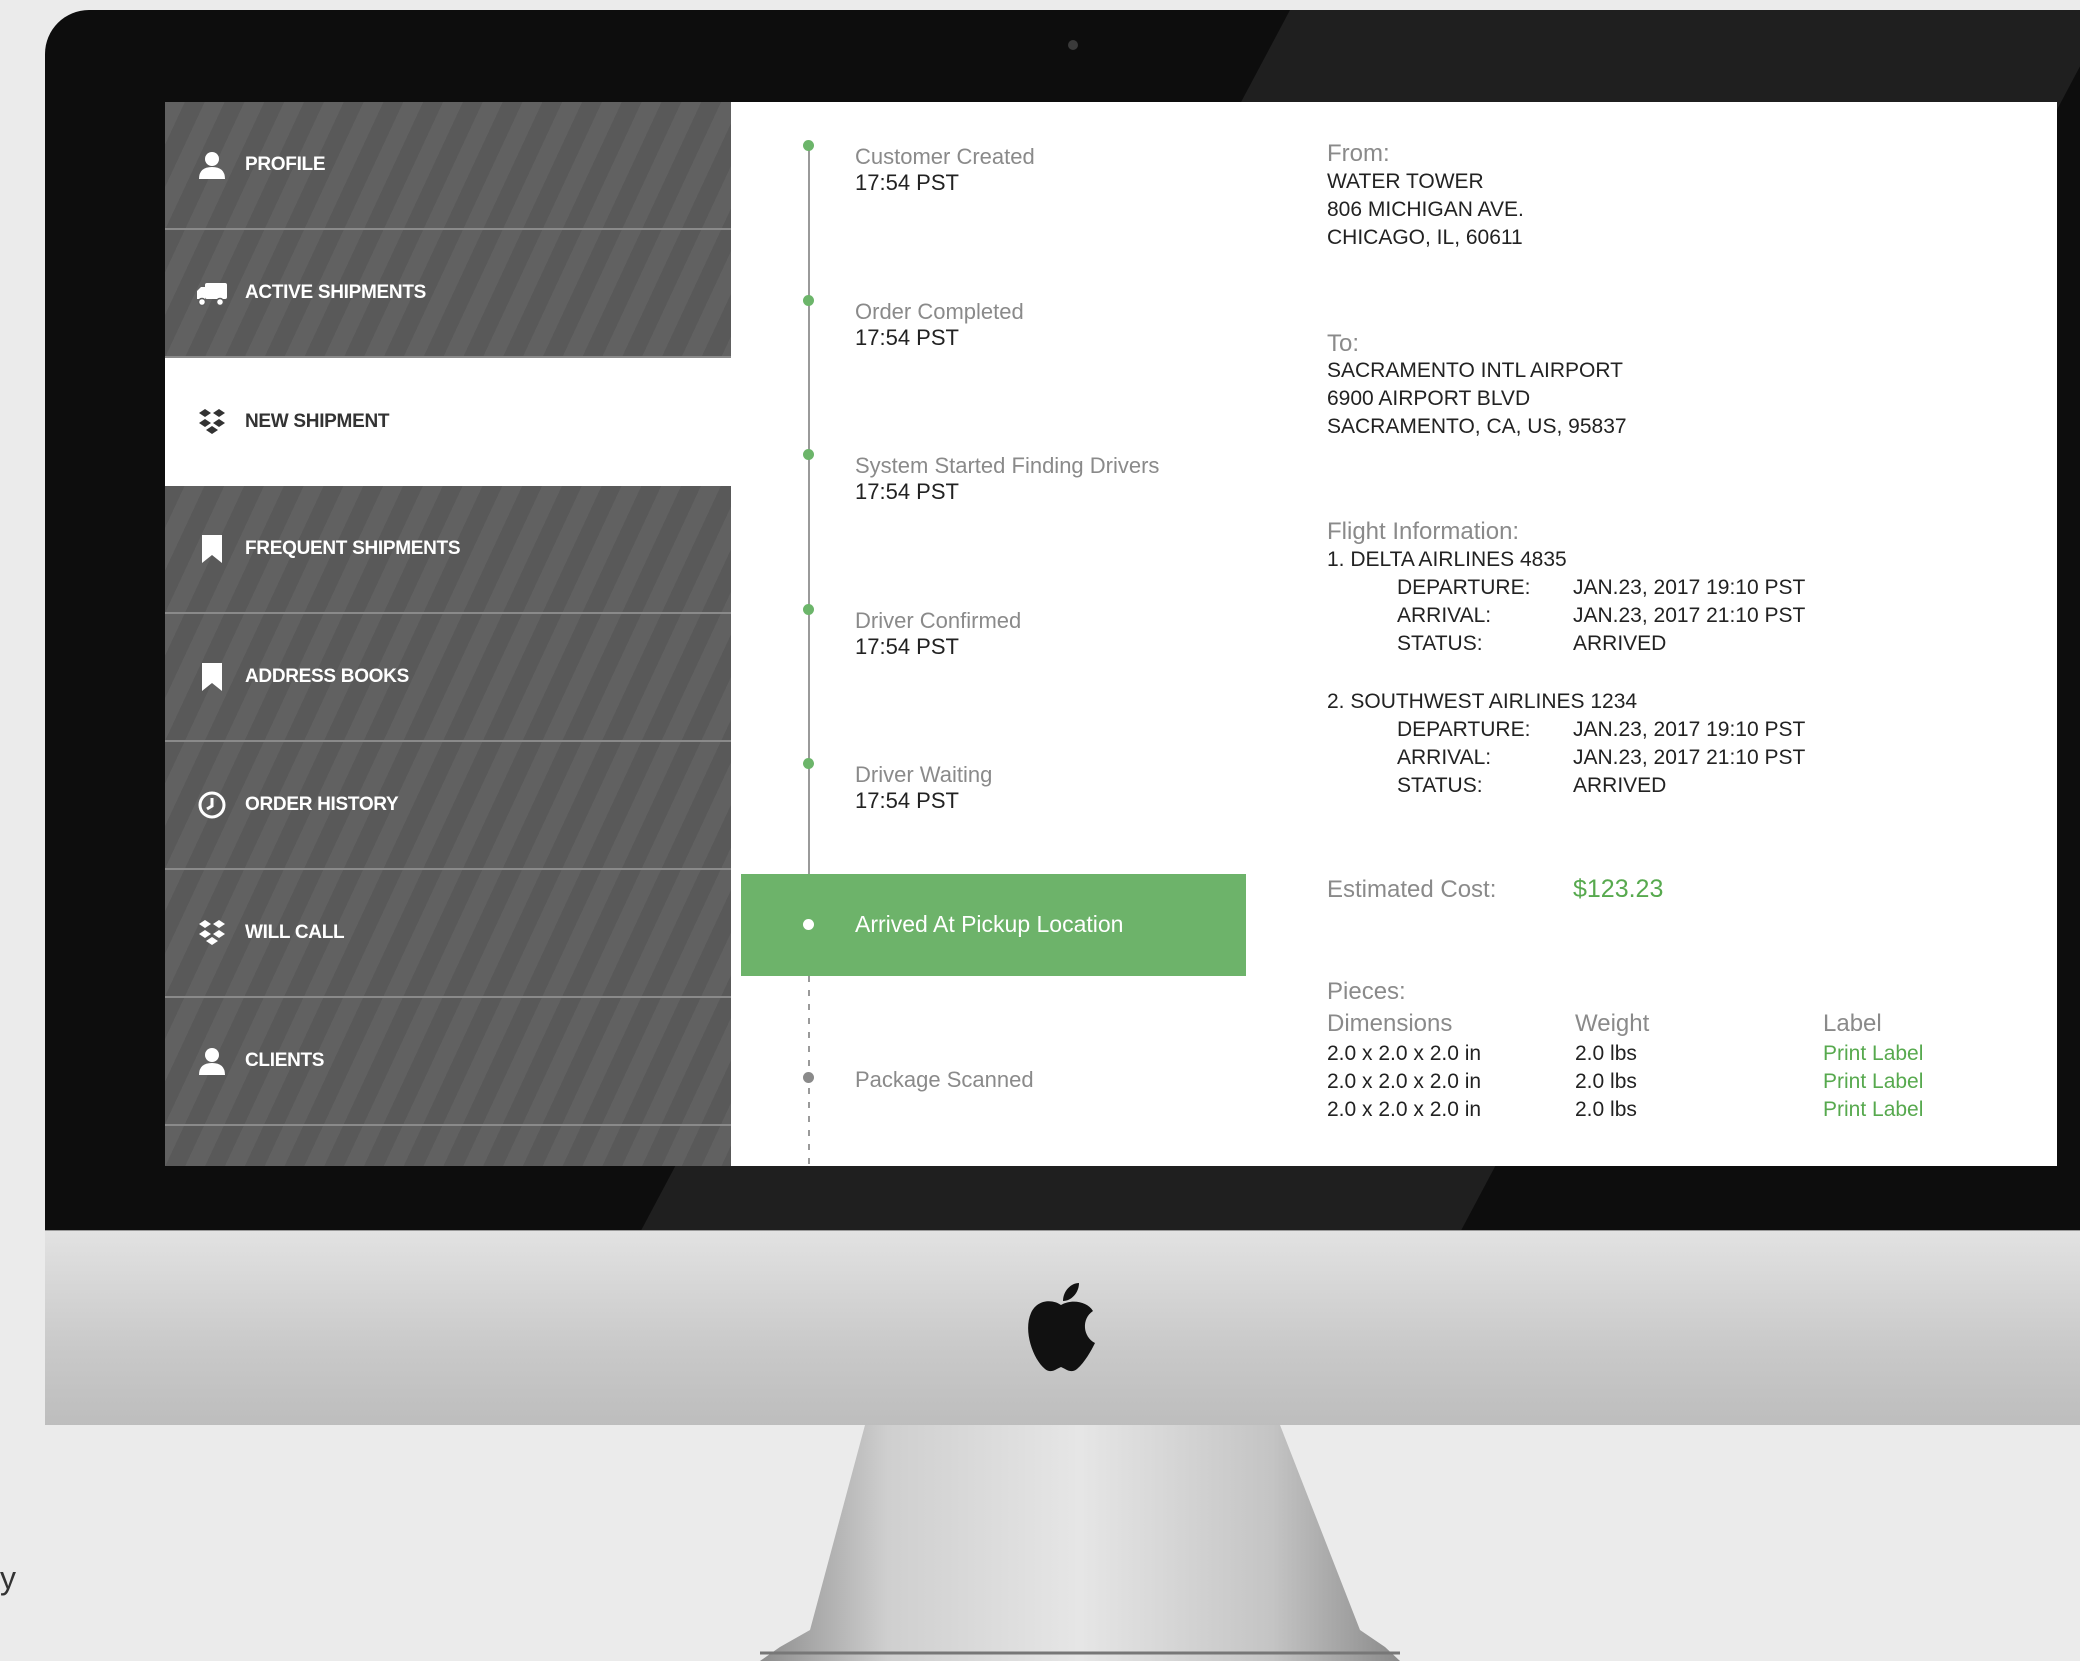 The image size is (2080, 1661). I want to click on sidebar-item-label: PROFILE, so click(285, 164).